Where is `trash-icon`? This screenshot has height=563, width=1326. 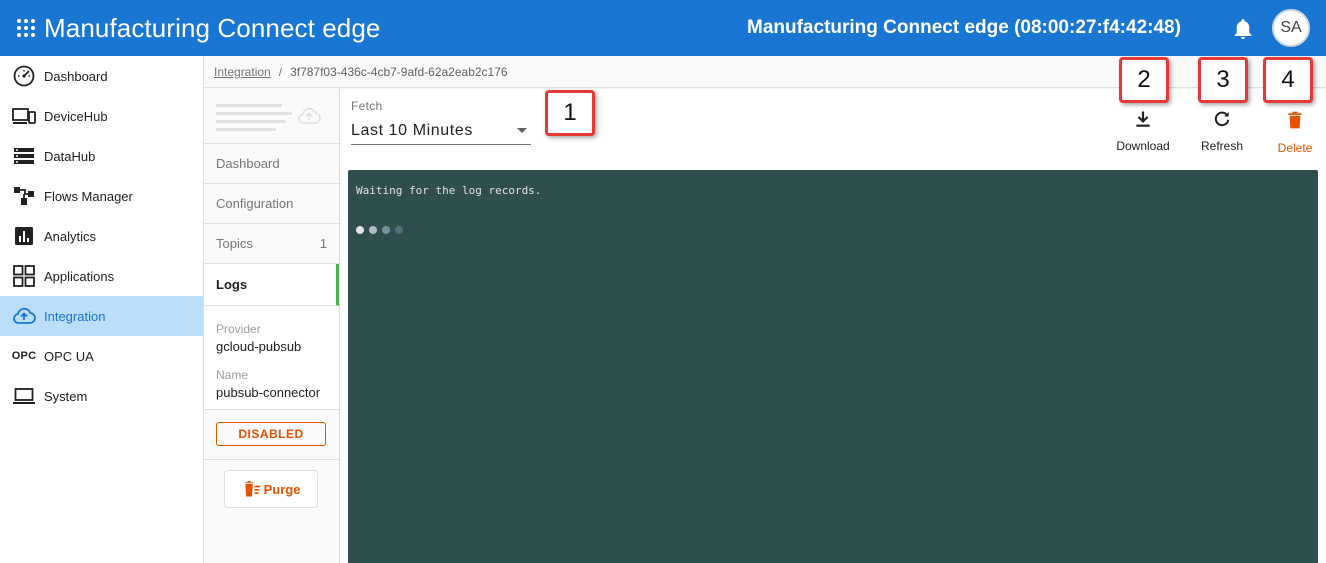
trash-icon is located at coordinates (1295, 120).